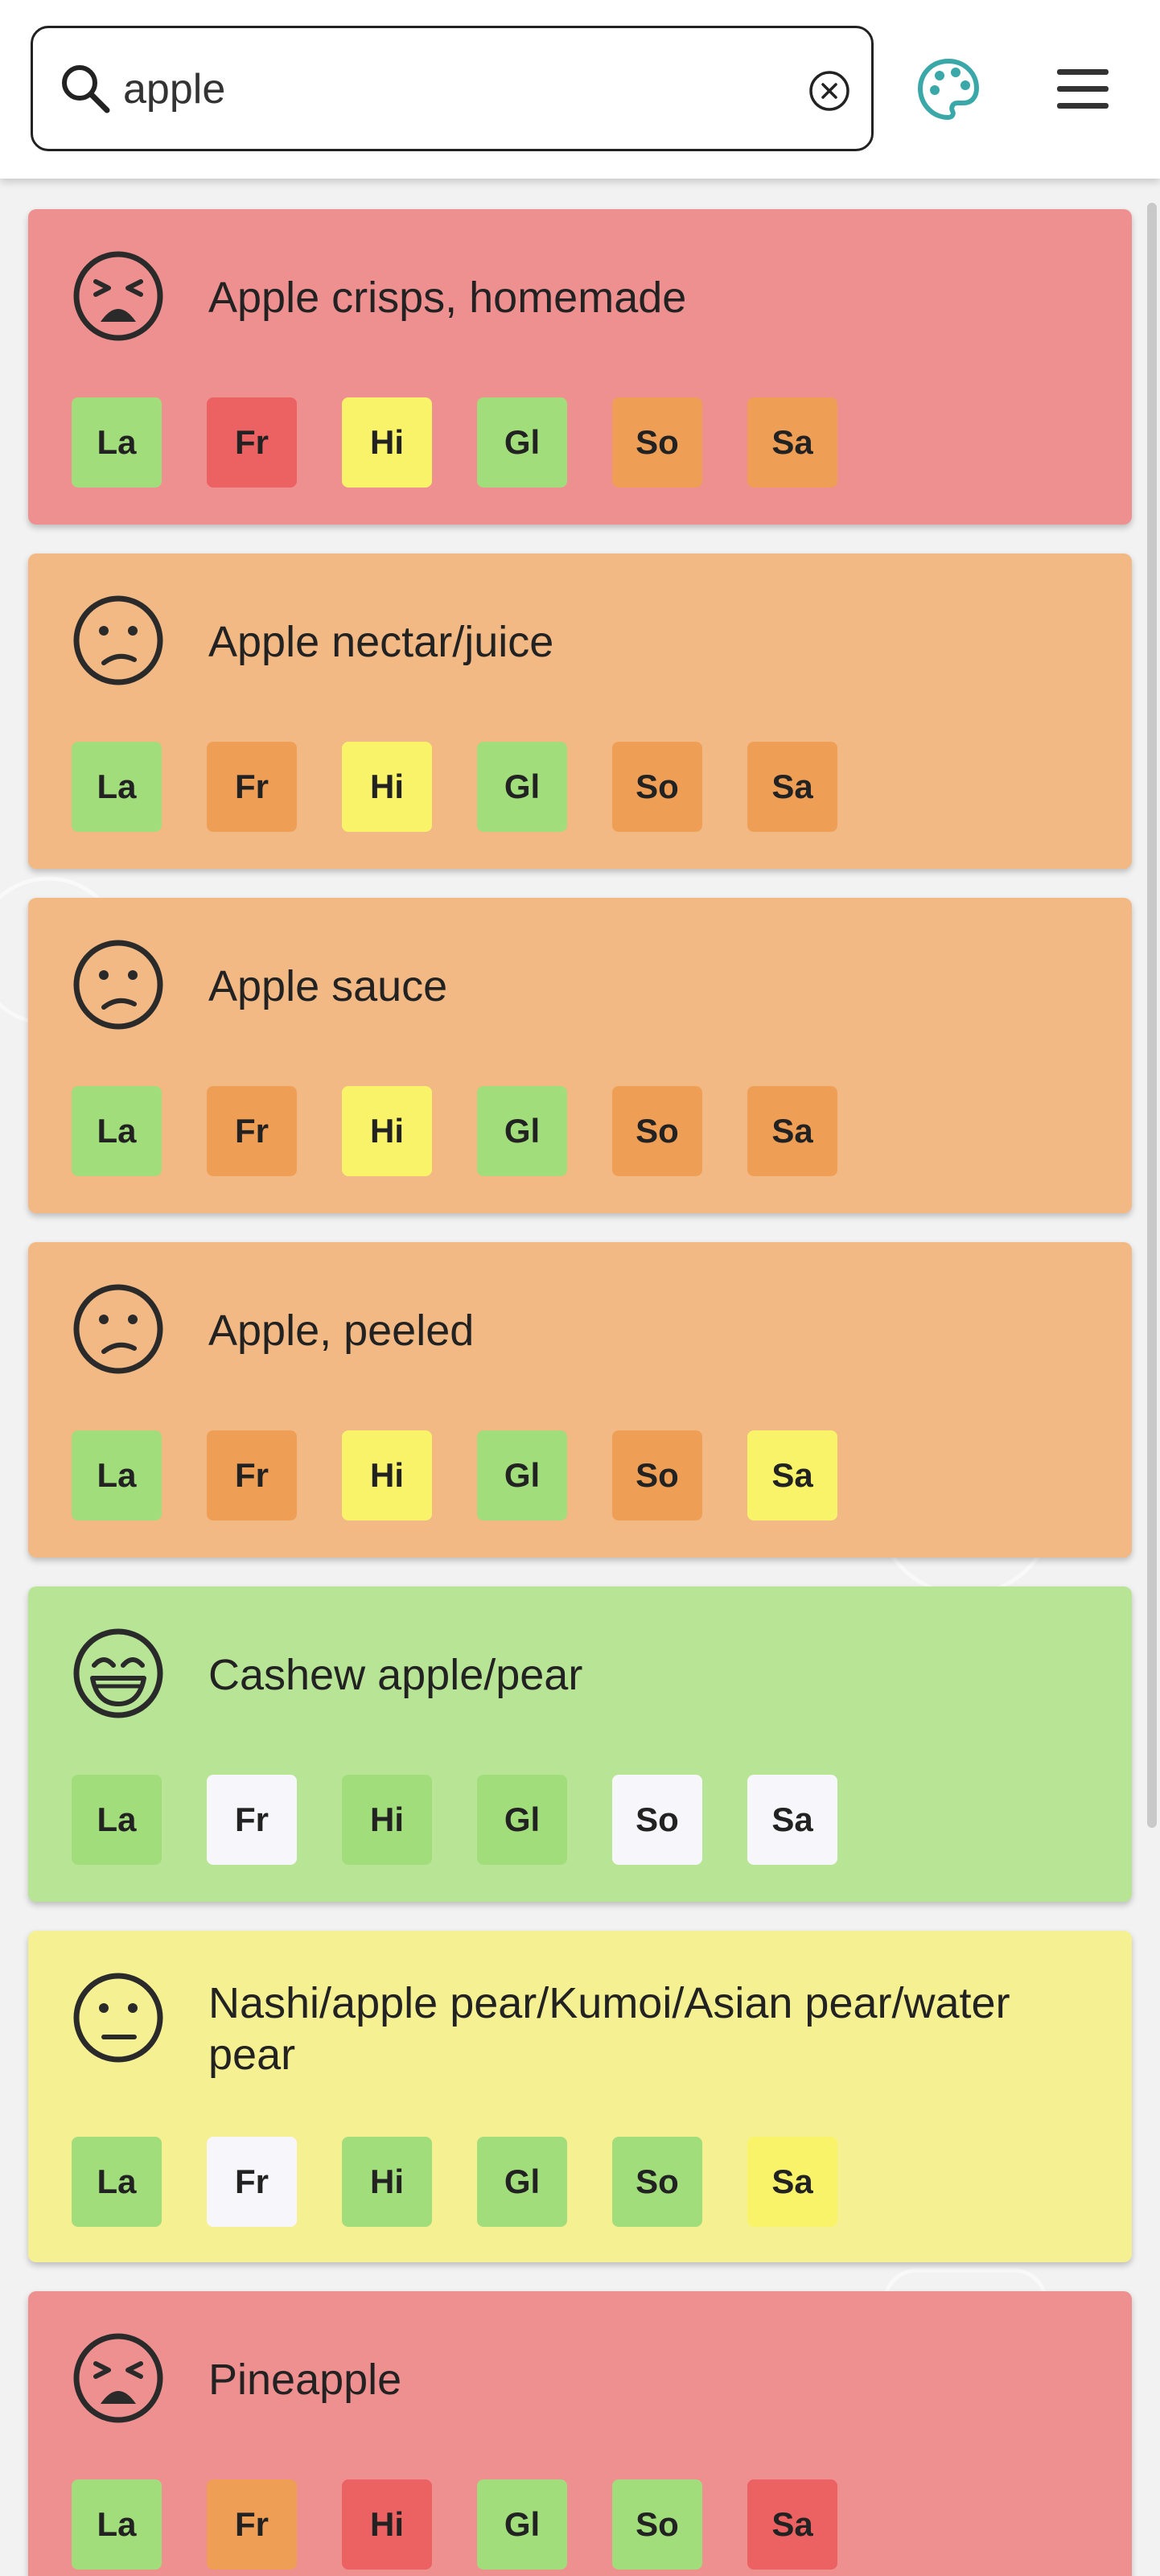 This screenshot has width=1160, height=2576. What do you see at coordinates (118, 2018) in the screenshot?
I see `neutral-face-icon` at bounding box center [118, 2018].